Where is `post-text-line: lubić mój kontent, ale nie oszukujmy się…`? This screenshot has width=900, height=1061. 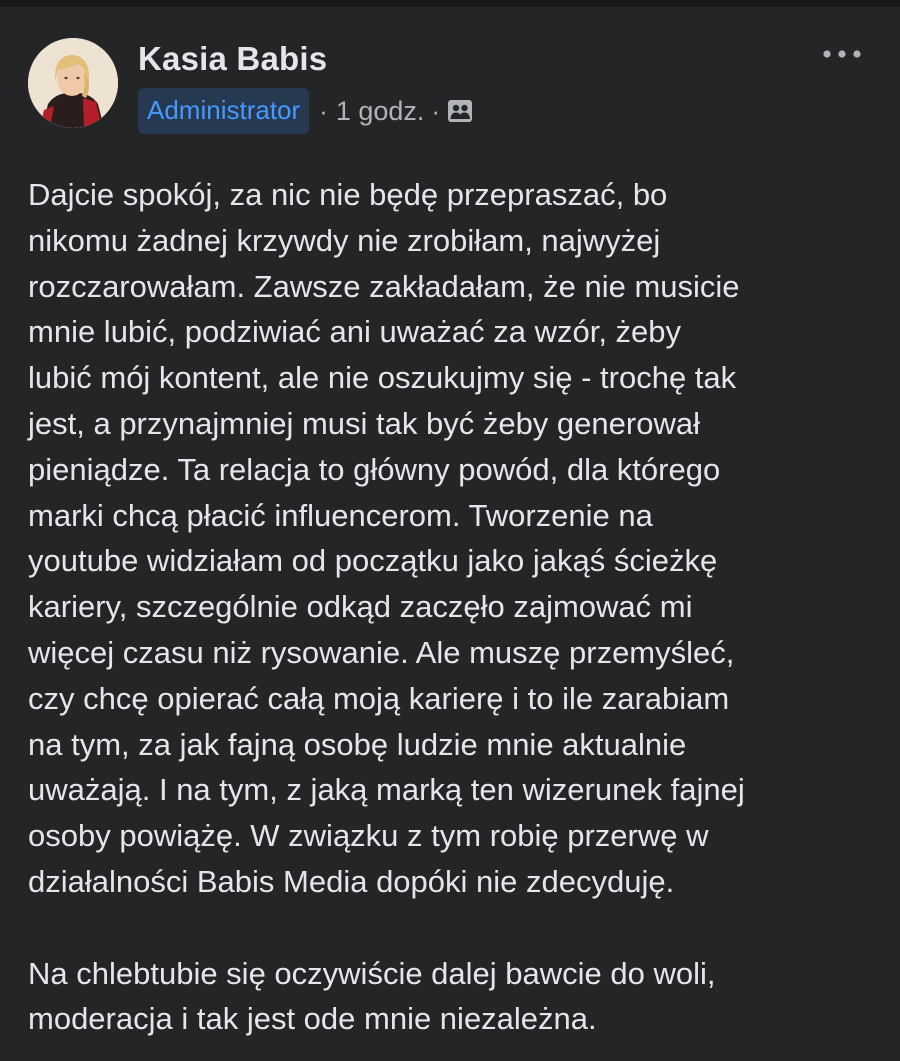 post-text-line: lubić mój kontent, ale nie oszukujmy się… is located at coordinates (382, 378).